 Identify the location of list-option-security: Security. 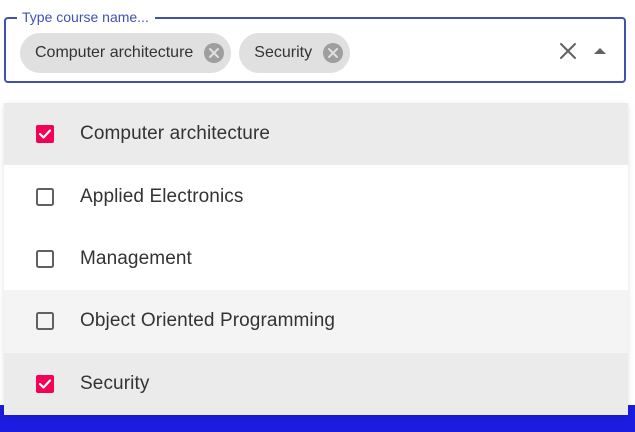
(316, 383).